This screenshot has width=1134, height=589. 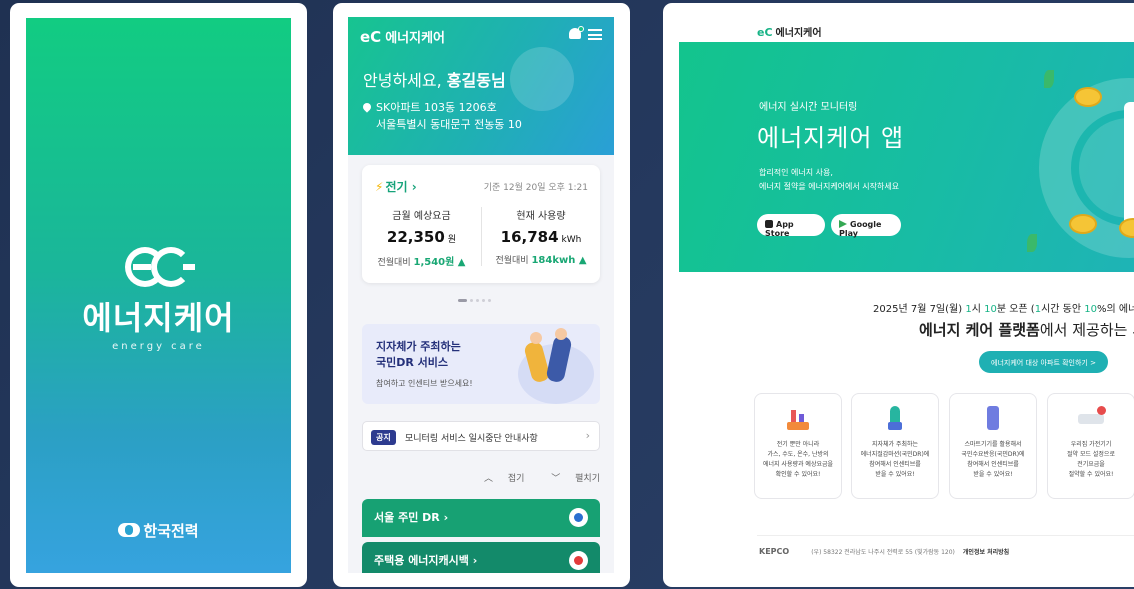 I want to click on platform-heading: 에너지 케어 플랫폼에서 제공하는 서, so click(x=1026, y=329).